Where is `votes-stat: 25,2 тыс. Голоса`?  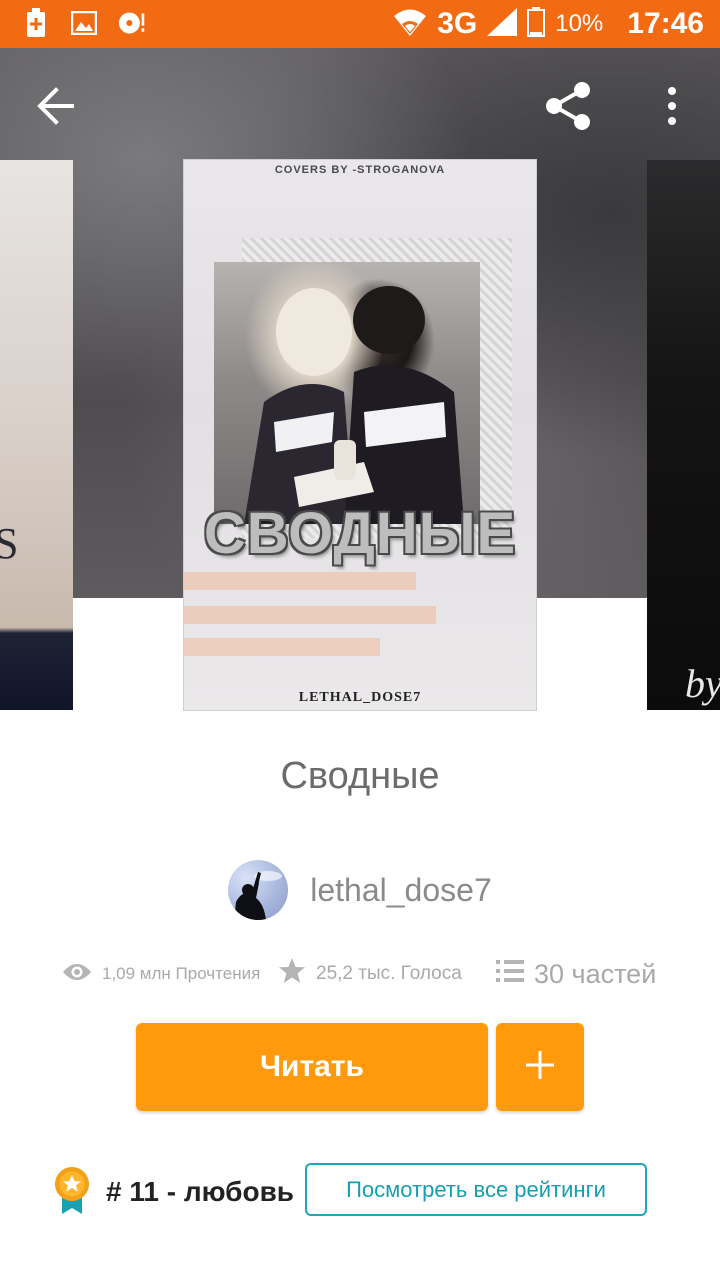
votes-stat: 25,2 тыс. Голоса is located at coordinates (370, 974).